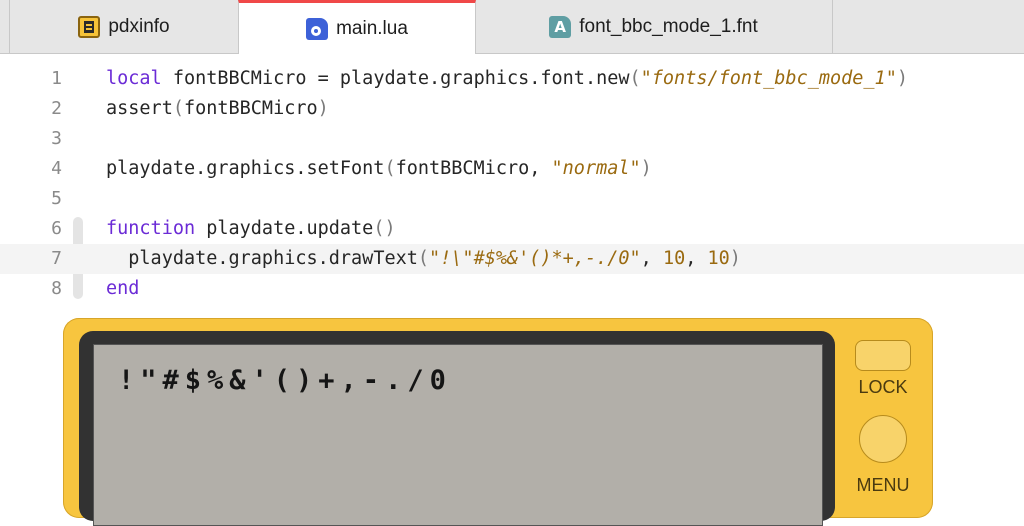 The height and width of the screenshot is (526, 1024). What do you see at coordinates (317, 29) in the screenshot?
I see `lua-file-icon` at bounding box center [317, 29].